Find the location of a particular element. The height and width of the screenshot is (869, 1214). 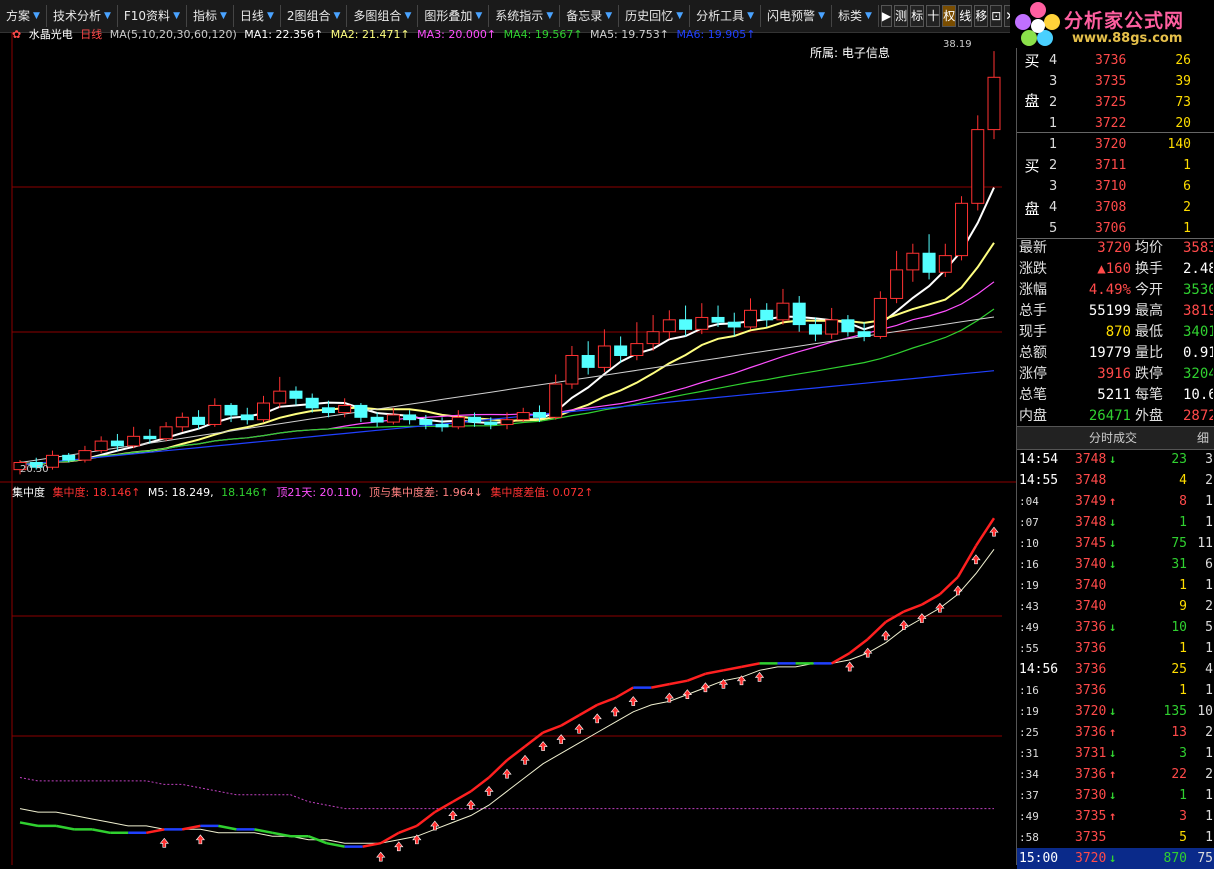

toolbar-button: 方案 ▼ is located at coordinates (23, 16).